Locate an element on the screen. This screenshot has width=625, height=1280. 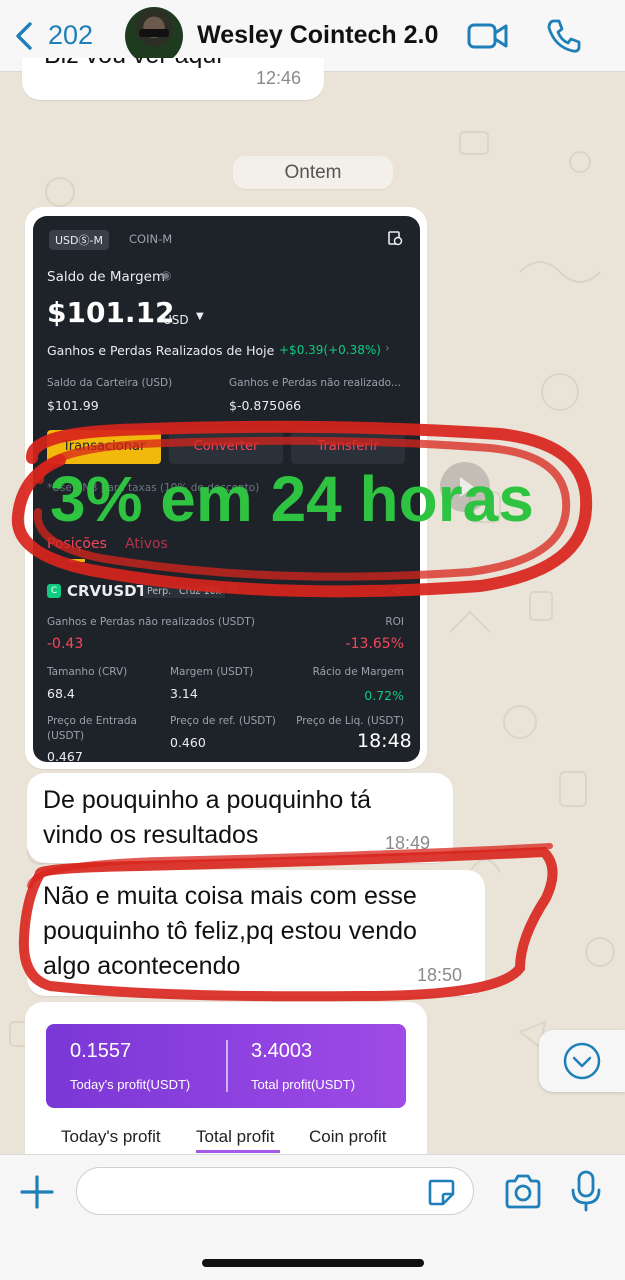
entry-price-value: 0.467 is located at coordinates (65, 755).